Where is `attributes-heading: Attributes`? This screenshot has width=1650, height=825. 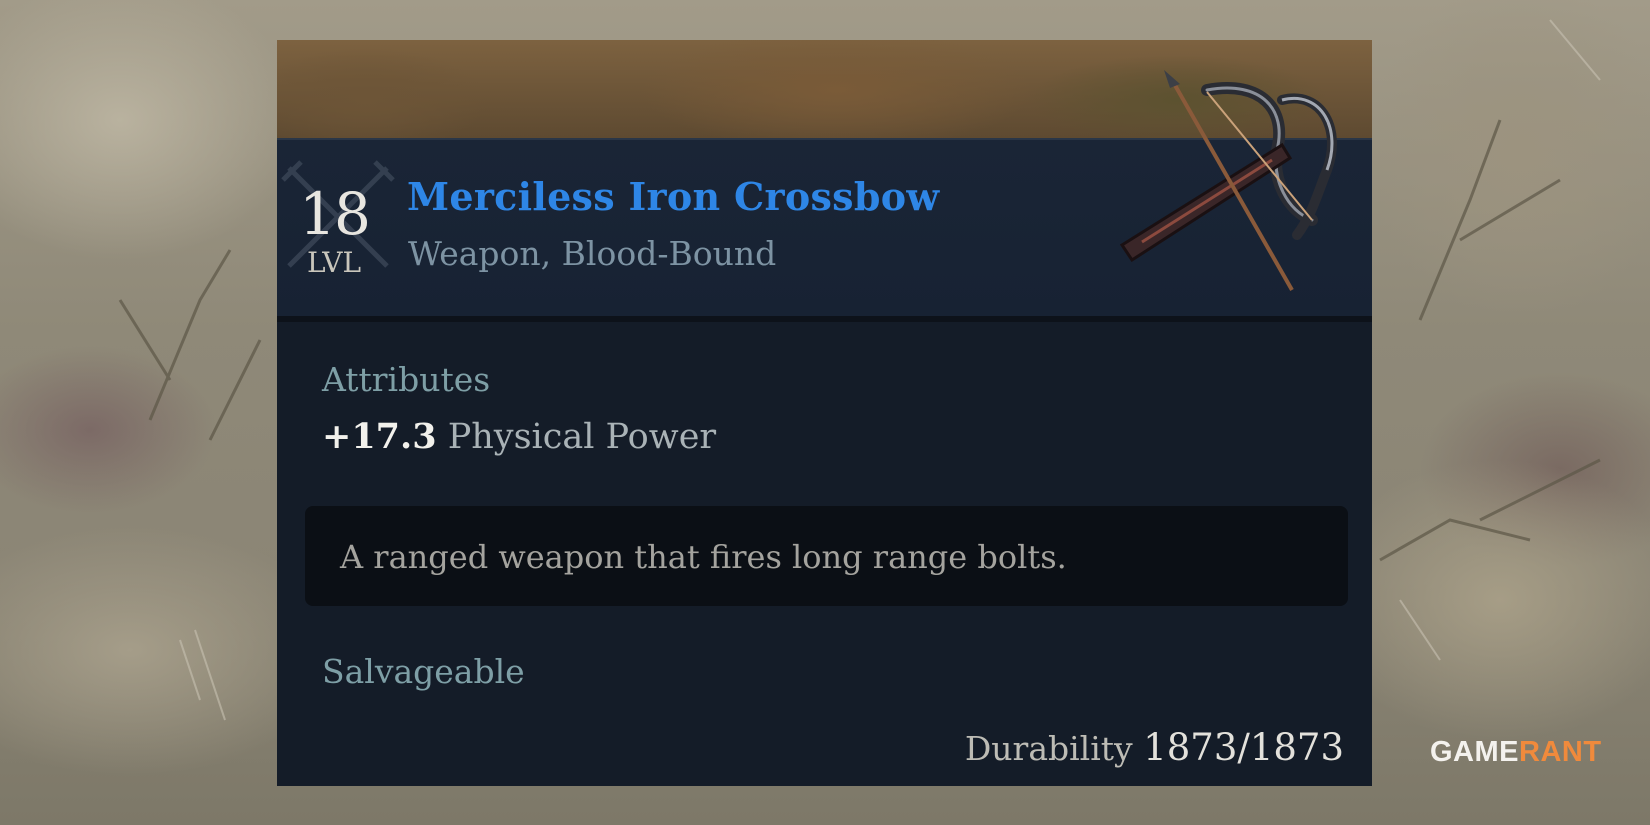 attributes-heading: Attributes is located at coordinates (406, 379).